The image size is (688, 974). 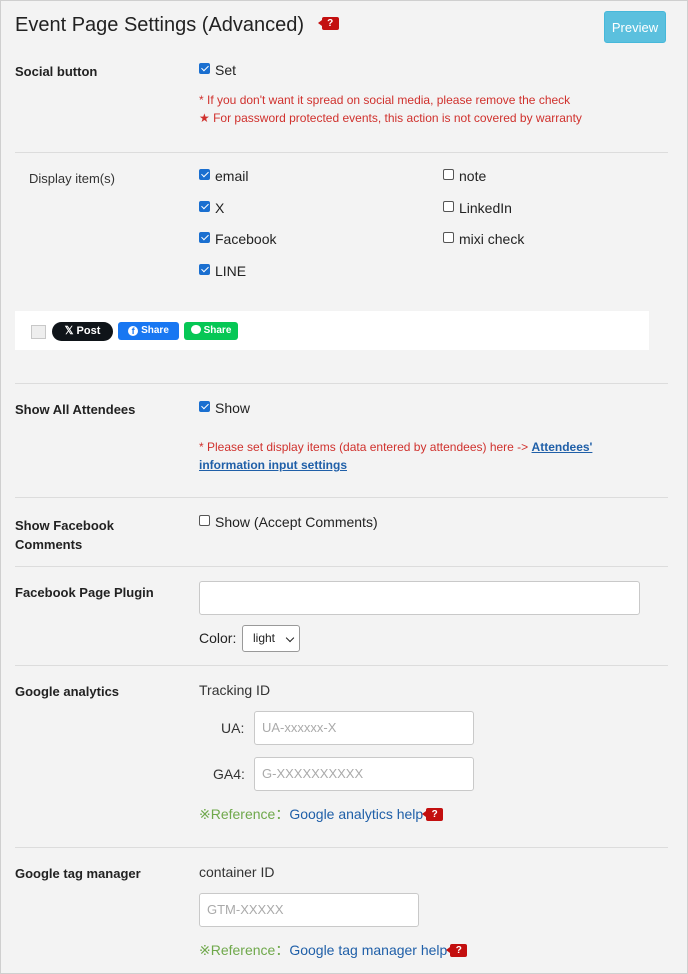 I want to click on display-item-linkedin: LinkedIn, so click(x=477, y=208).